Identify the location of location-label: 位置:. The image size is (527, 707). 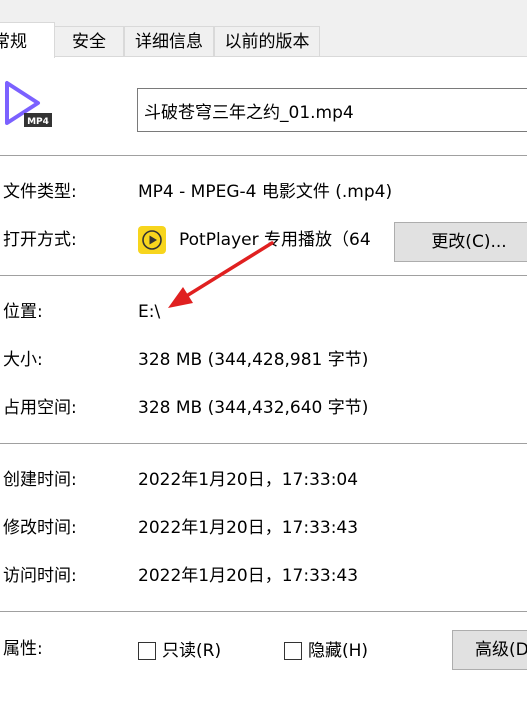
(23, 312).